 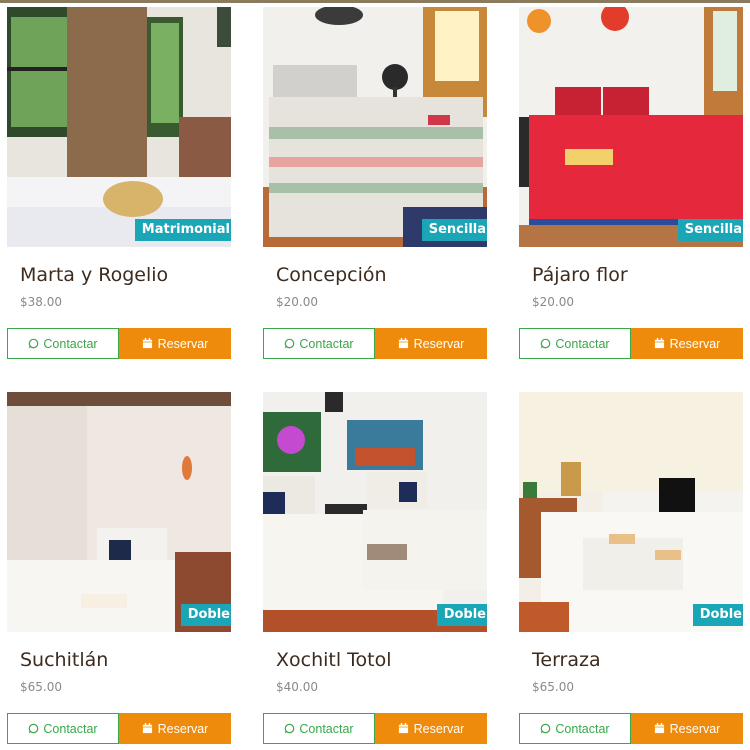 What do you see at coordinates (381, 660) in the screenshot?
I see `room-name: Xochitl Totol` at bounding box center [381, 660].